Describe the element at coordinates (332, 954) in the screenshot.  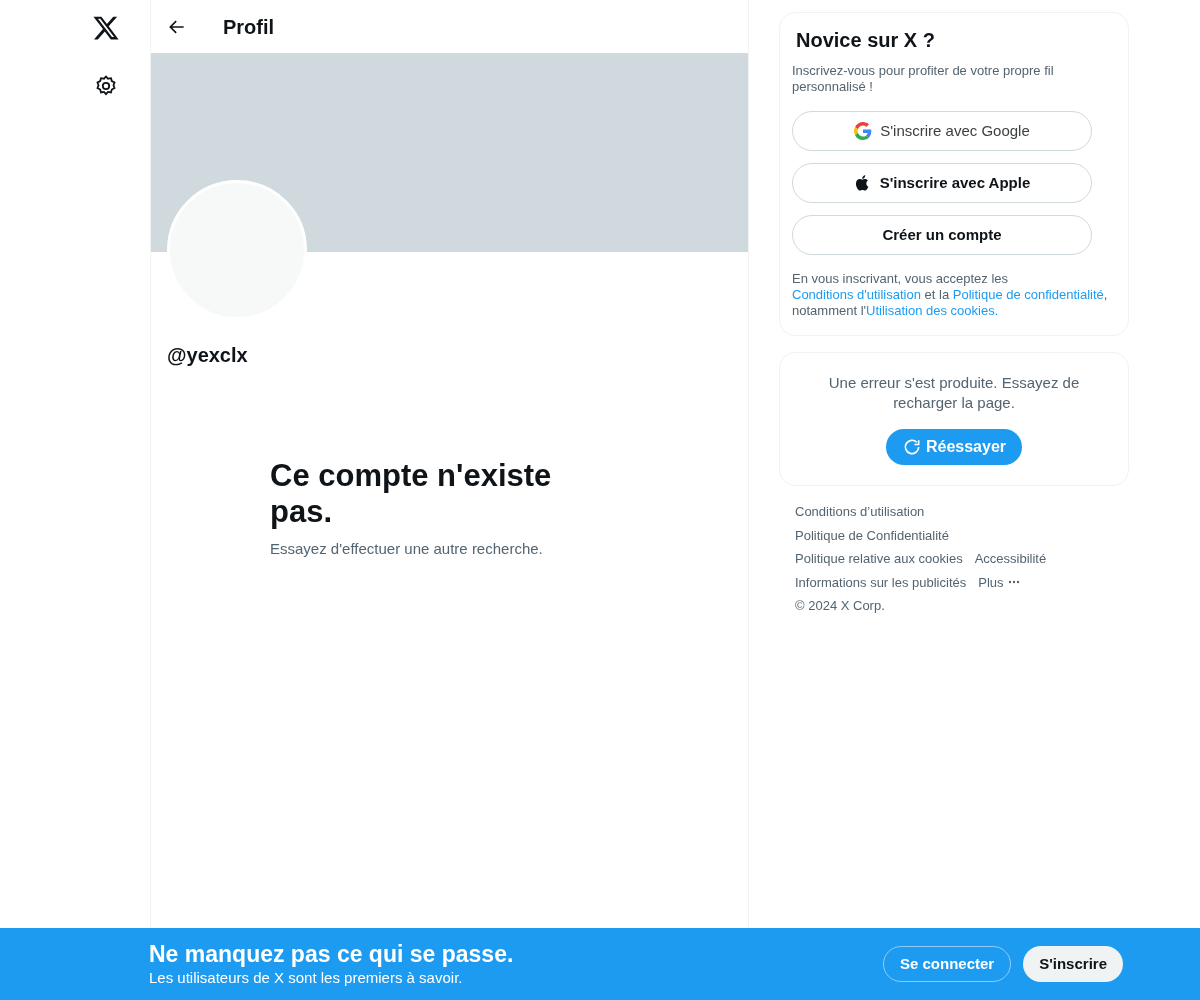
I see `banner-title: Ne manquez pas ce qui se passe.` at that location.